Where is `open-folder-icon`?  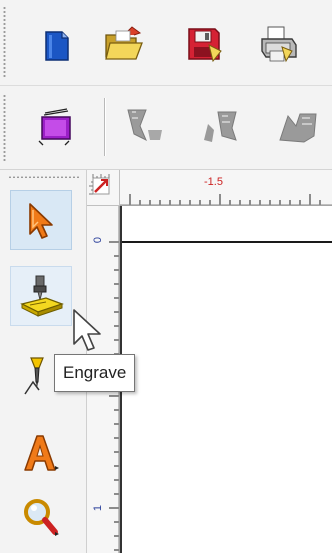
open-folder-icon is located at coordinates (124, 43).